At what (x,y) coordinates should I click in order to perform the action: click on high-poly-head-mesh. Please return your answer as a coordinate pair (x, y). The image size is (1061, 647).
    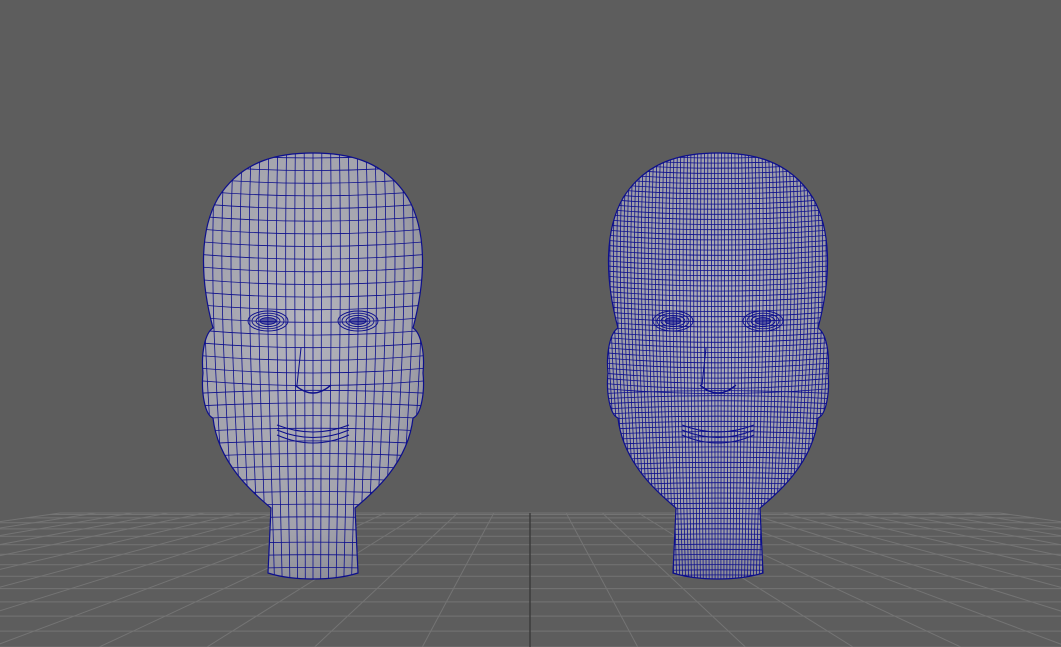
    Looking at the image, I should click on (717, 367).